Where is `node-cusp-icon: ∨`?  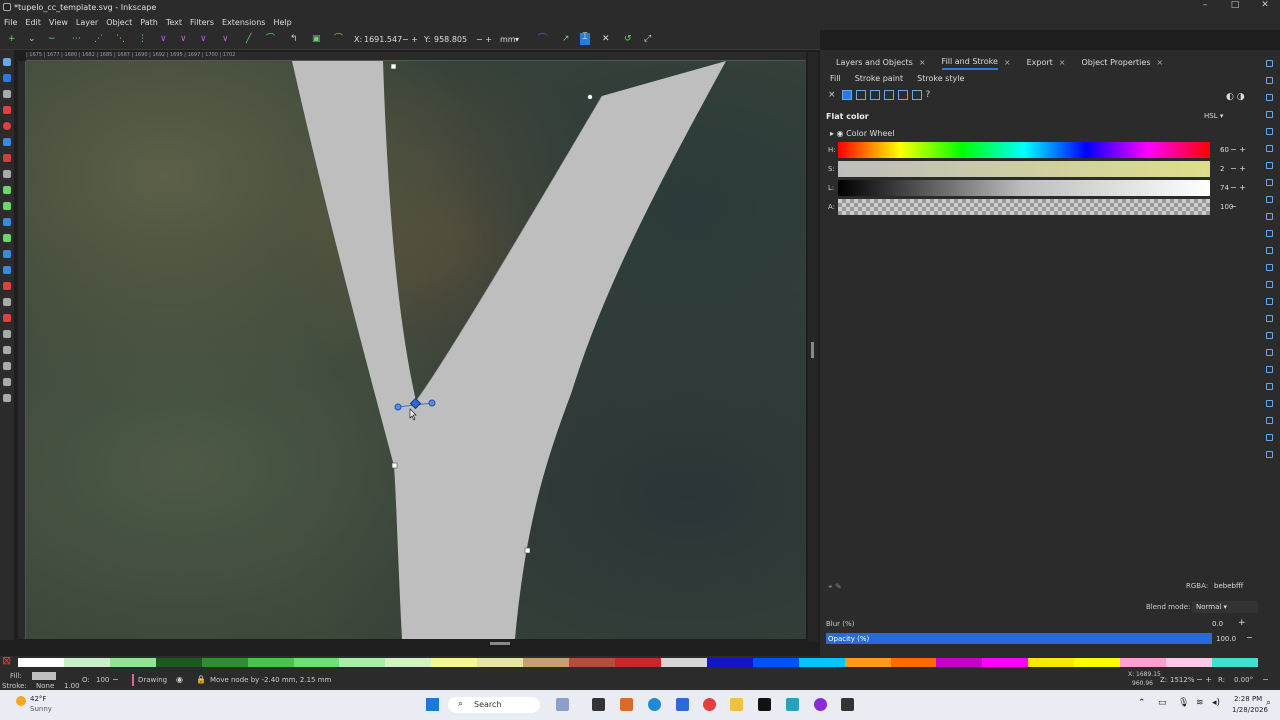
node-cusp-icon: ∨ is located at coordinates (164, 39).